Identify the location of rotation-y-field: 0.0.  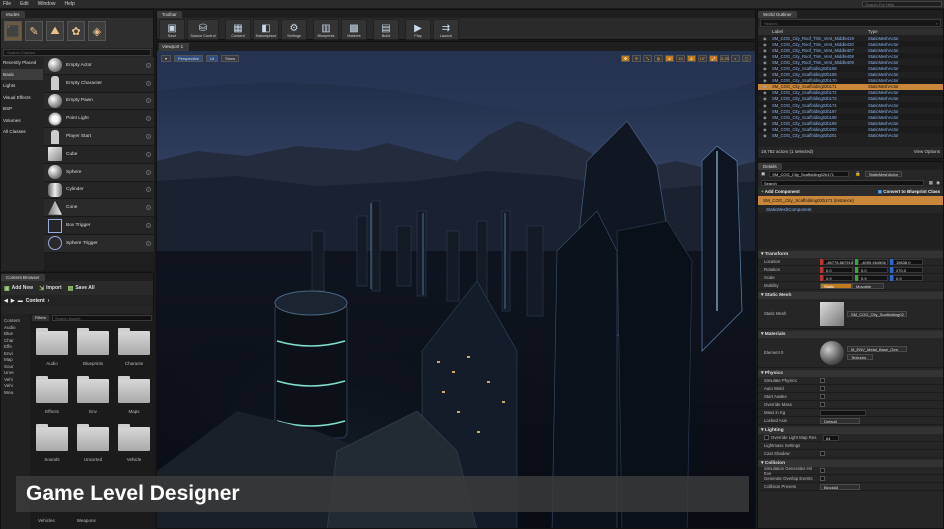
(873, 269).